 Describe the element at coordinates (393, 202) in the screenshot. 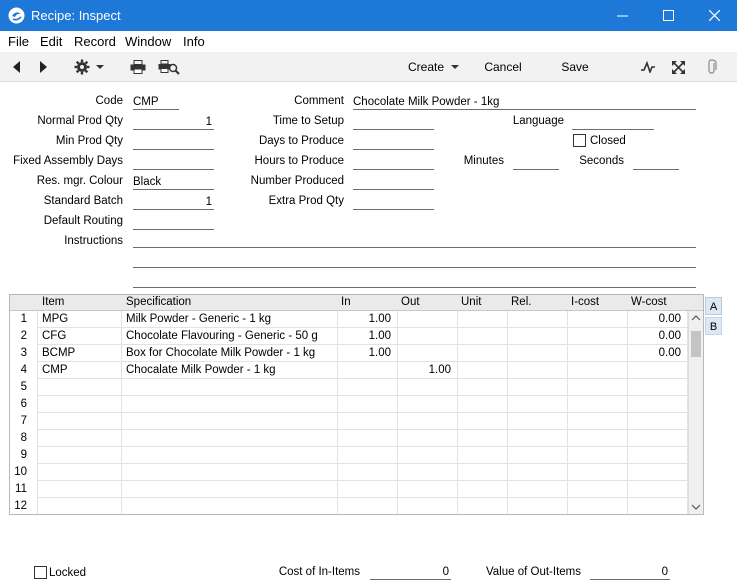

I see `extra-prod-qty-field` at that location.